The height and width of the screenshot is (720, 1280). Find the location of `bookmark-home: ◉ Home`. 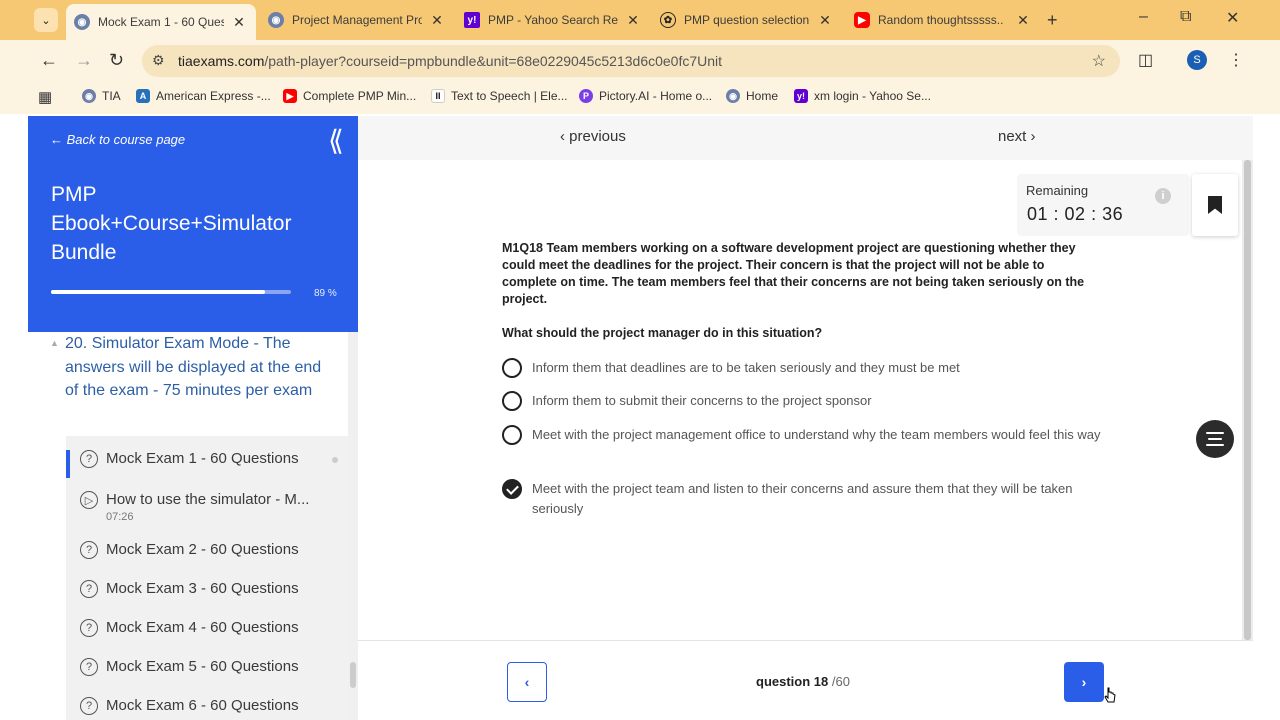

bookmark-home: ◉ Home is located at coordinates (752, 96).